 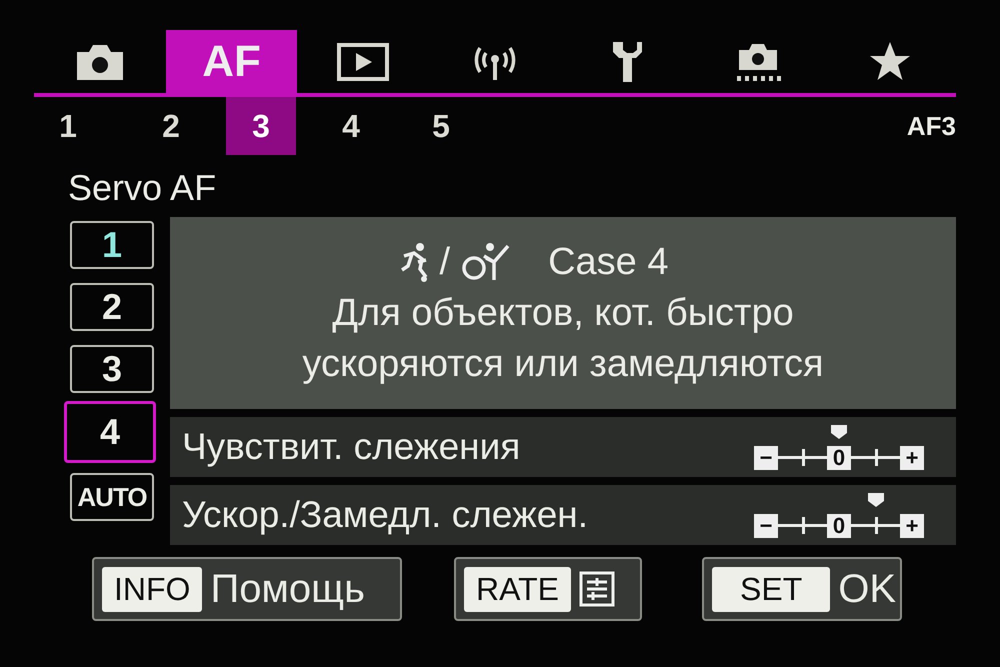 I want to click on case-option: 2, so click(x=112, y=307).